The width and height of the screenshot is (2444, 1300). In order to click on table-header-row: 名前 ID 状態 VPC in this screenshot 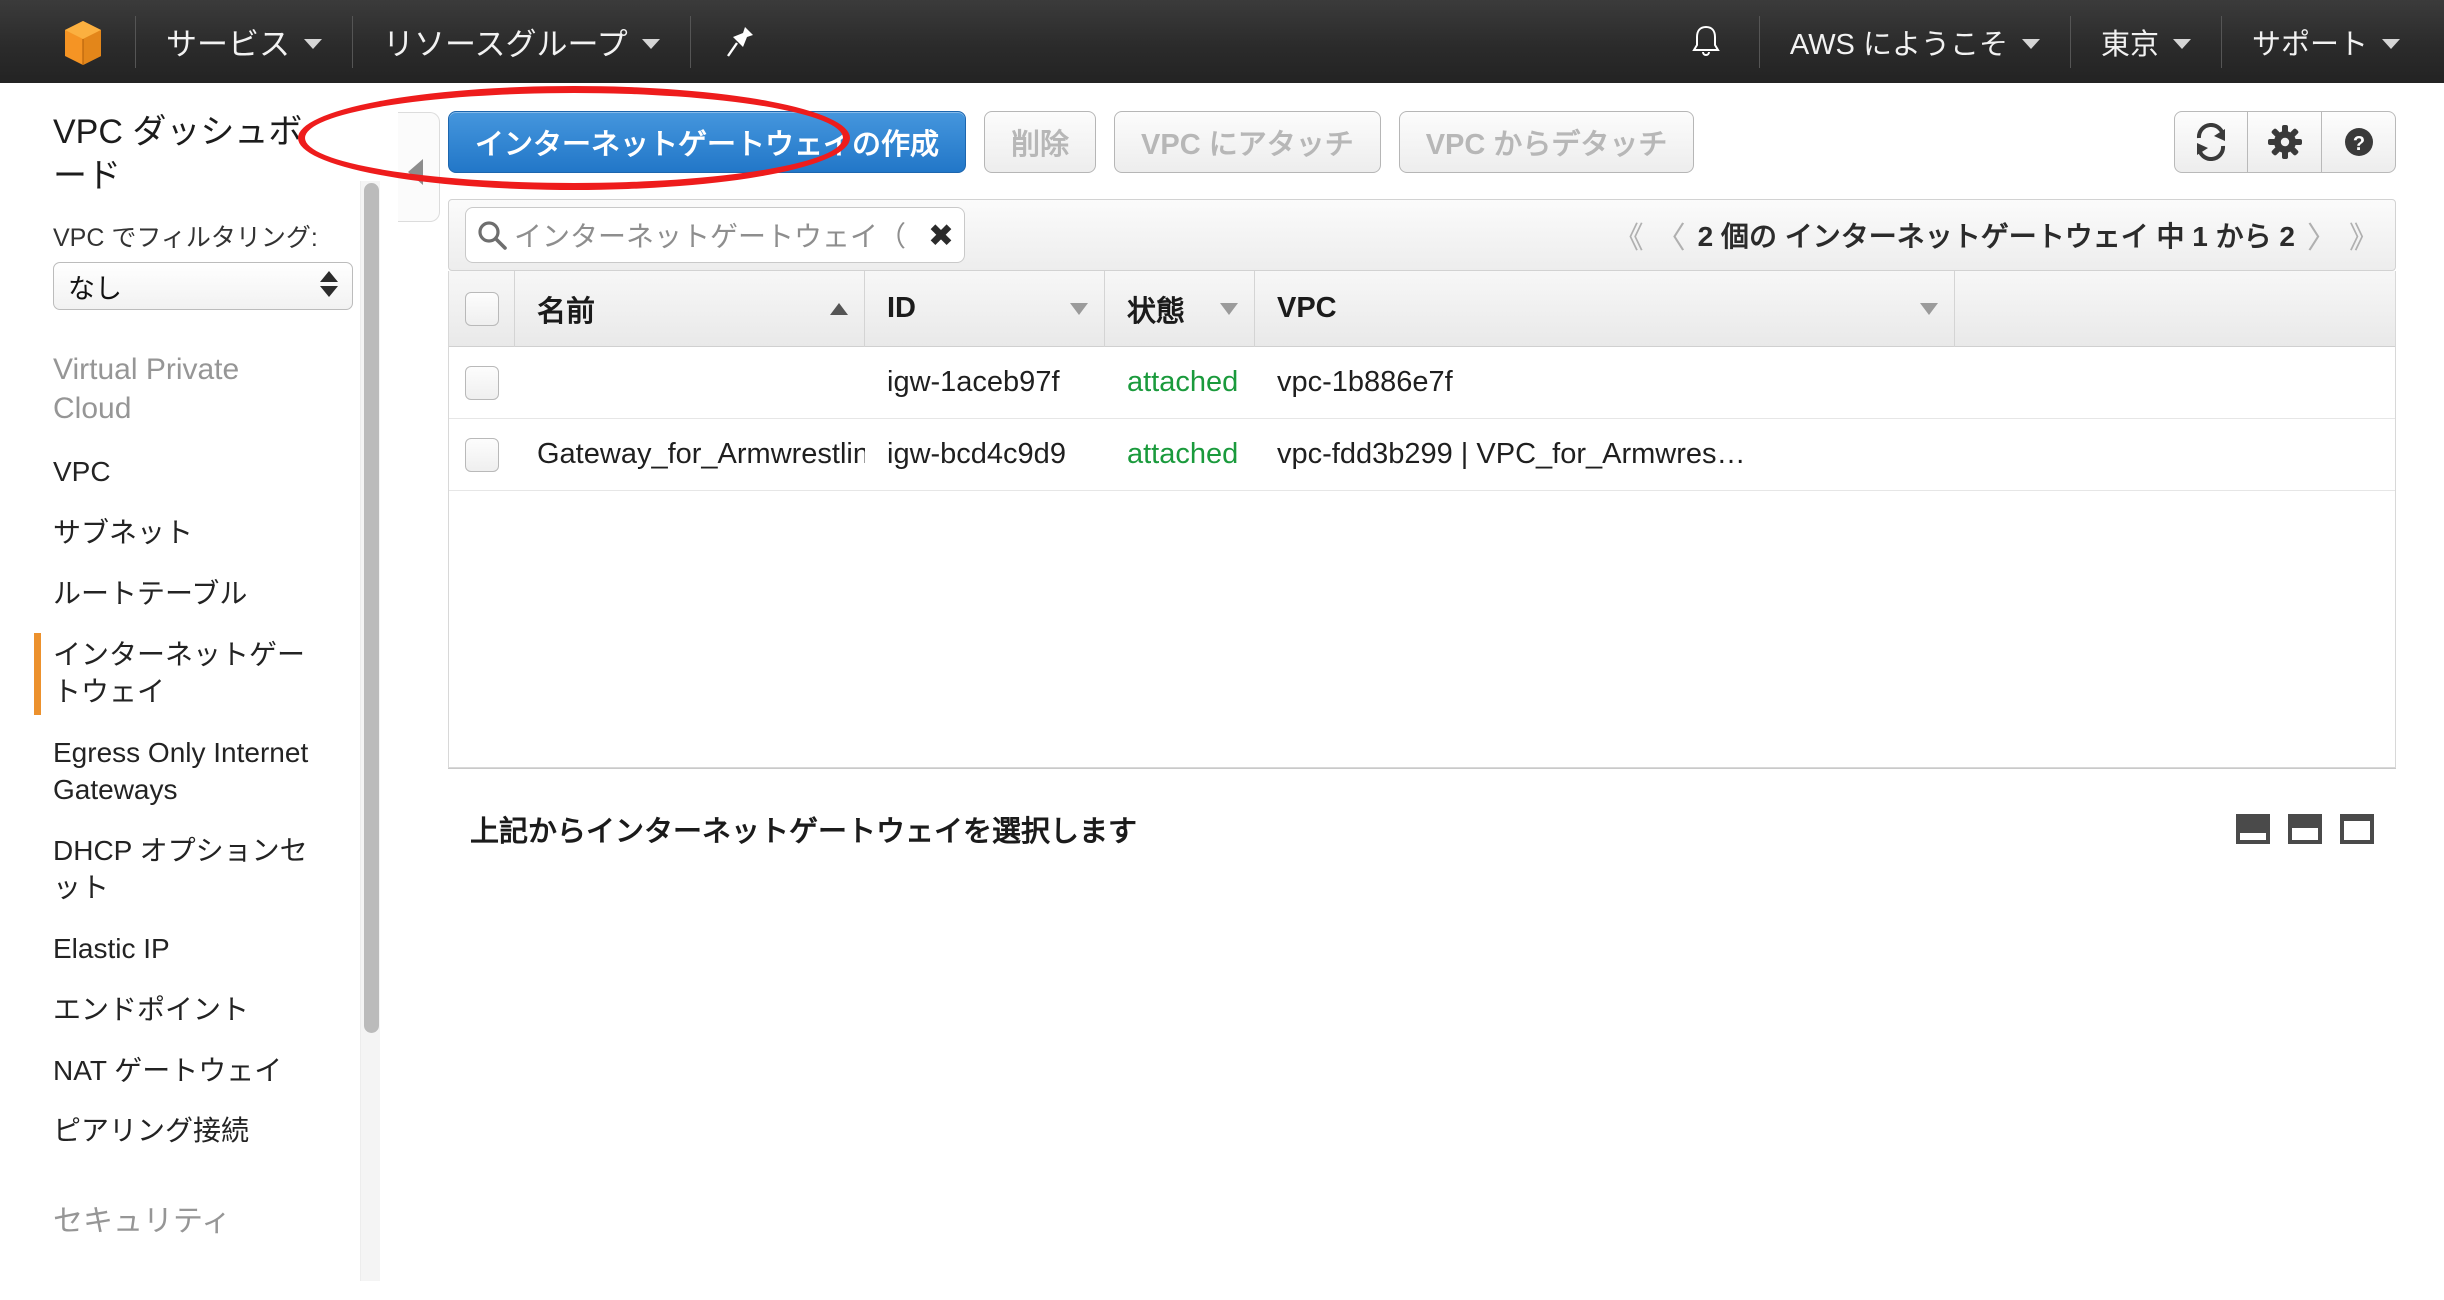, I will do `click(1422, 308)`.